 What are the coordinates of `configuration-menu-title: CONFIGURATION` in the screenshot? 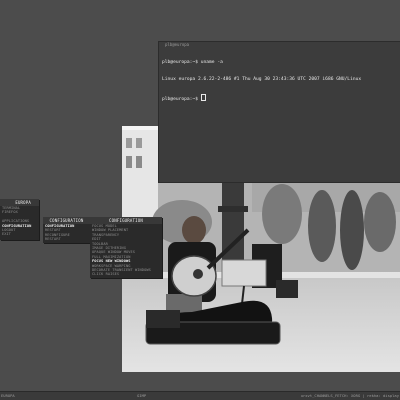 It's located at (66, 220).